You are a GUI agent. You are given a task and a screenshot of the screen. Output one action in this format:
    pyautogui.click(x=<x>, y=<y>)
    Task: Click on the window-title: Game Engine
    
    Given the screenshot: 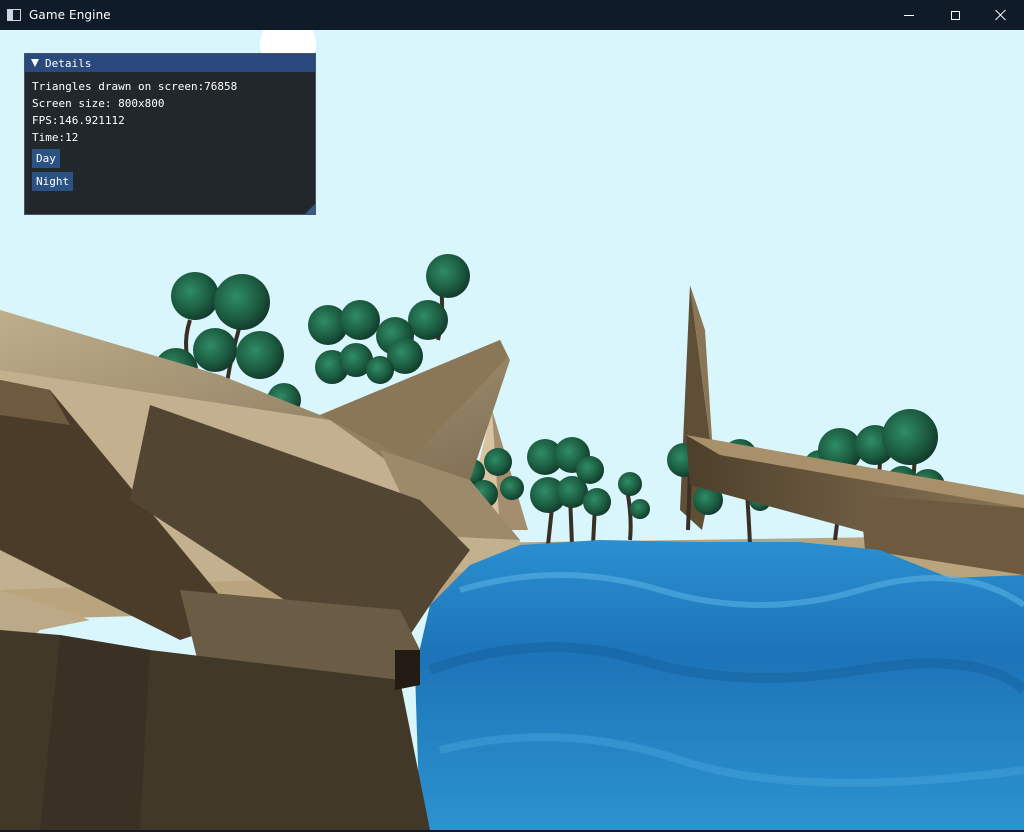 What is the action you would take?
    pyautogui.click(x=70, y=15)
    